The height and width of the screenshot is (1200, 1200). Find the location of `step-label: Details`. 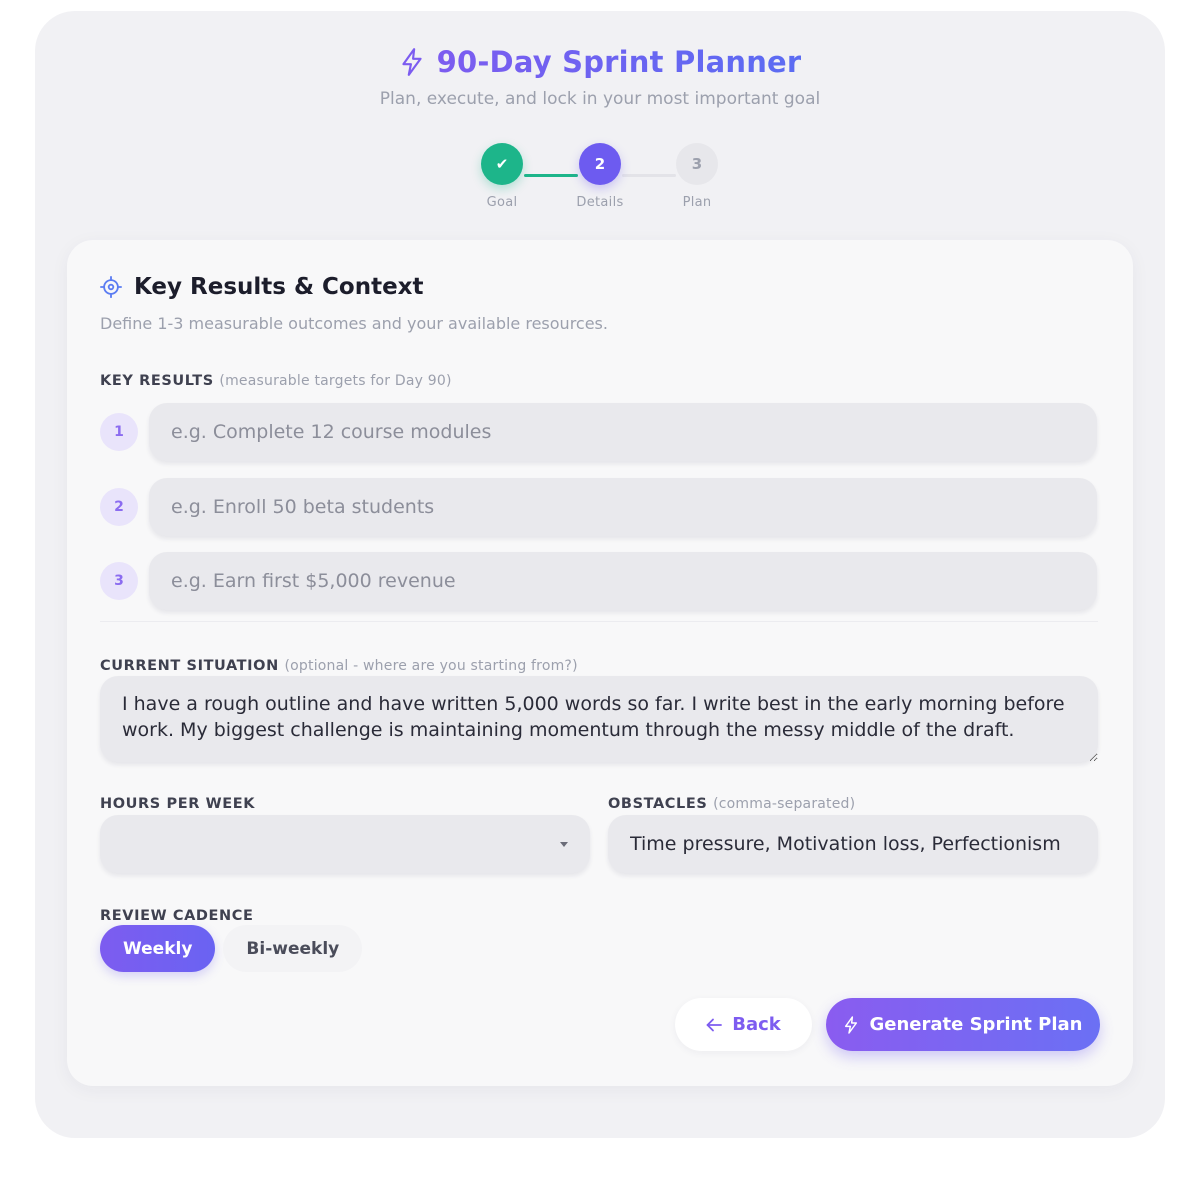

step-label: Details is located at coordinates (600, 202).